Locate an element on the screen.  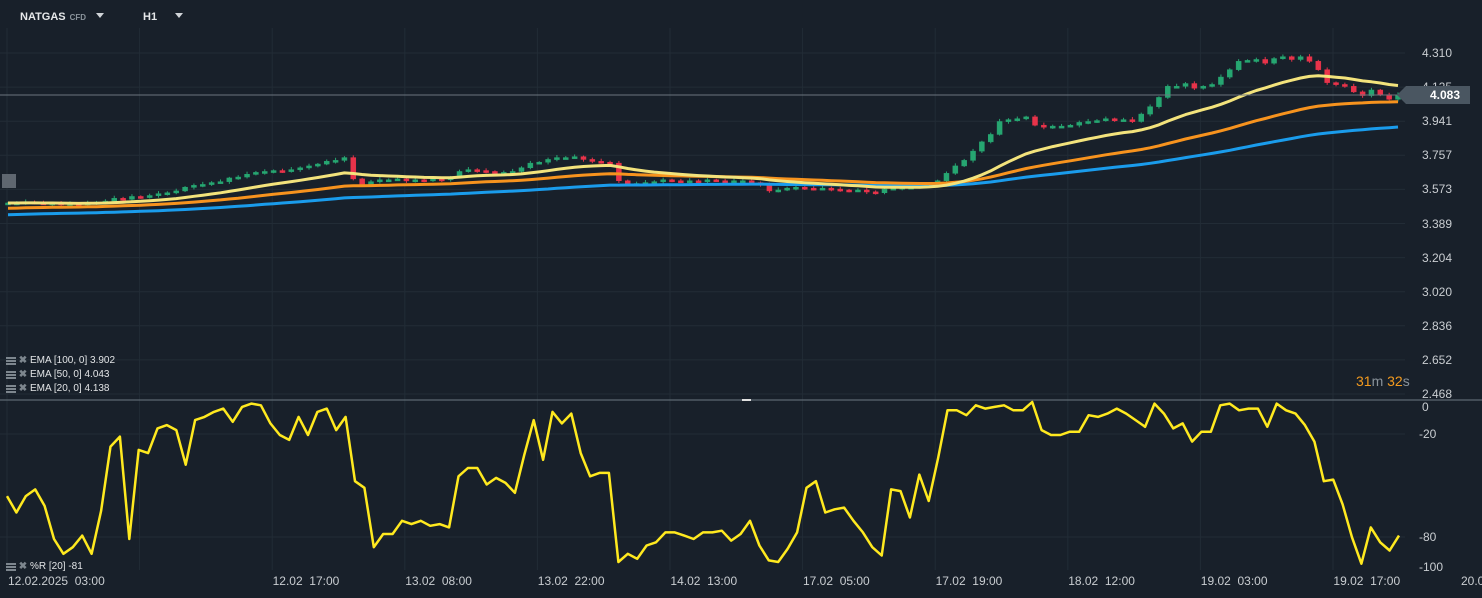
chevron-down-icon is located at coordinates (100, 15).